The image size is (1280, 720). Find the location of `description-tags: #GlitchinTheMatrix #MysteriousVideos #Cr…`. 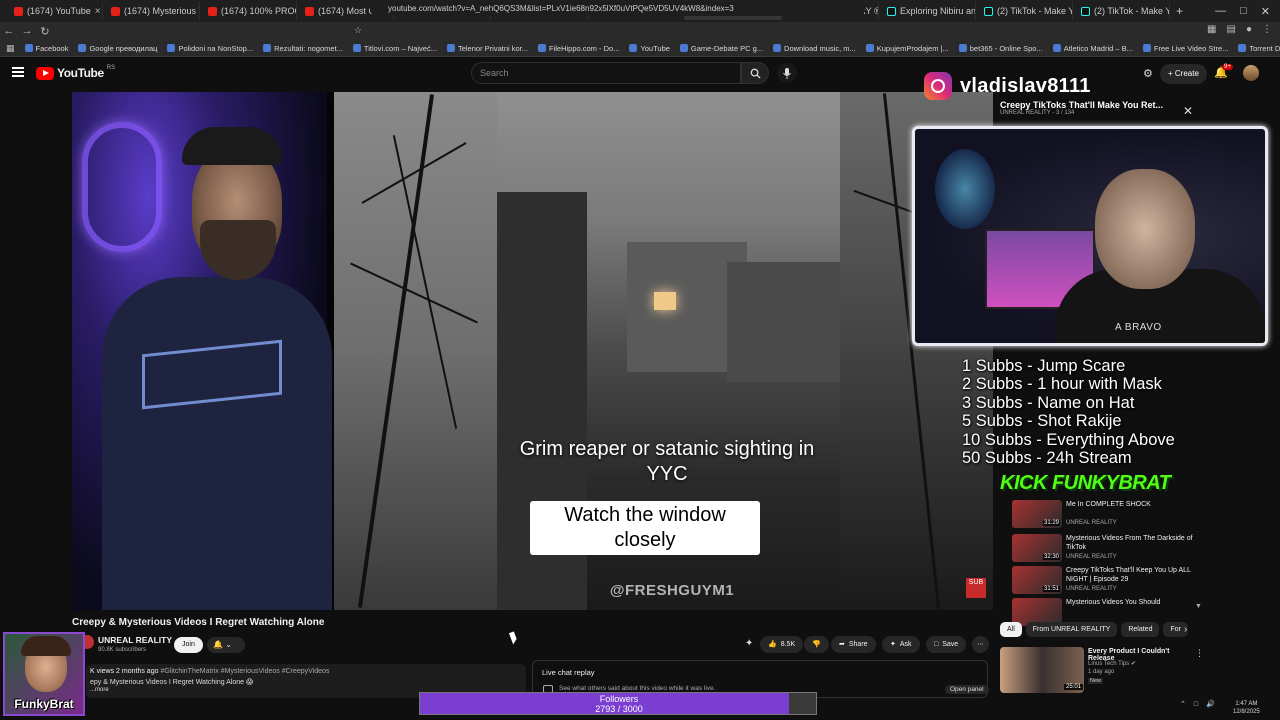

description-tags: #GlitchinTheMatrix #MysteriousVideos #Cr… is located at coordinates (244, 671).